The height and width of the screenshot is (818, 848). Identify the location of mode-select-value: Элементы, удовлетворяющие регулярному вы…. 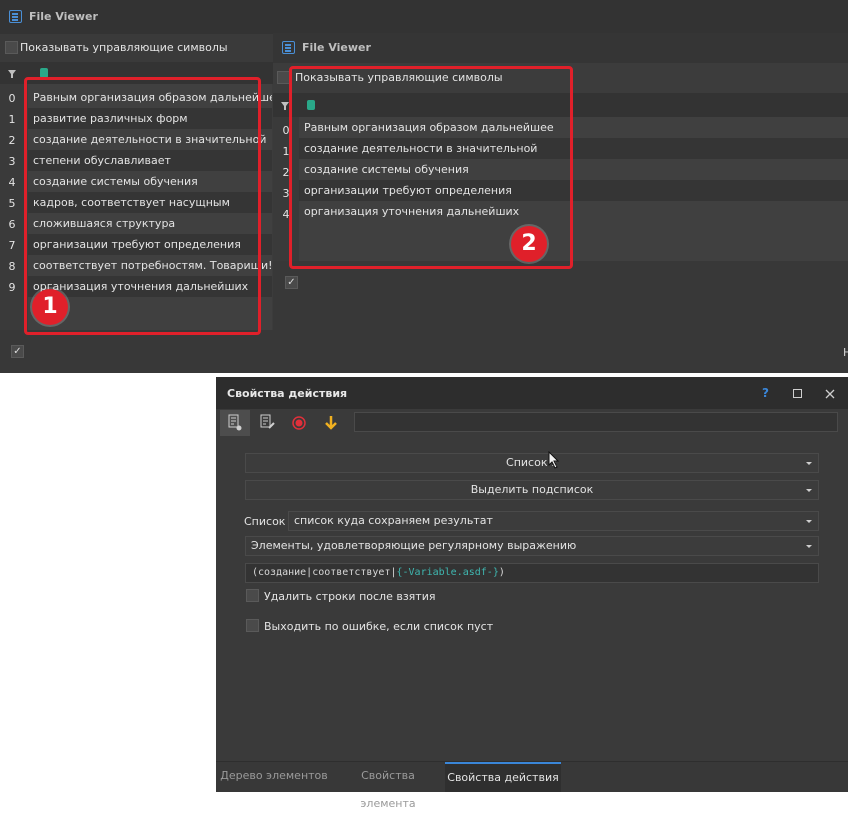
(414, 545).